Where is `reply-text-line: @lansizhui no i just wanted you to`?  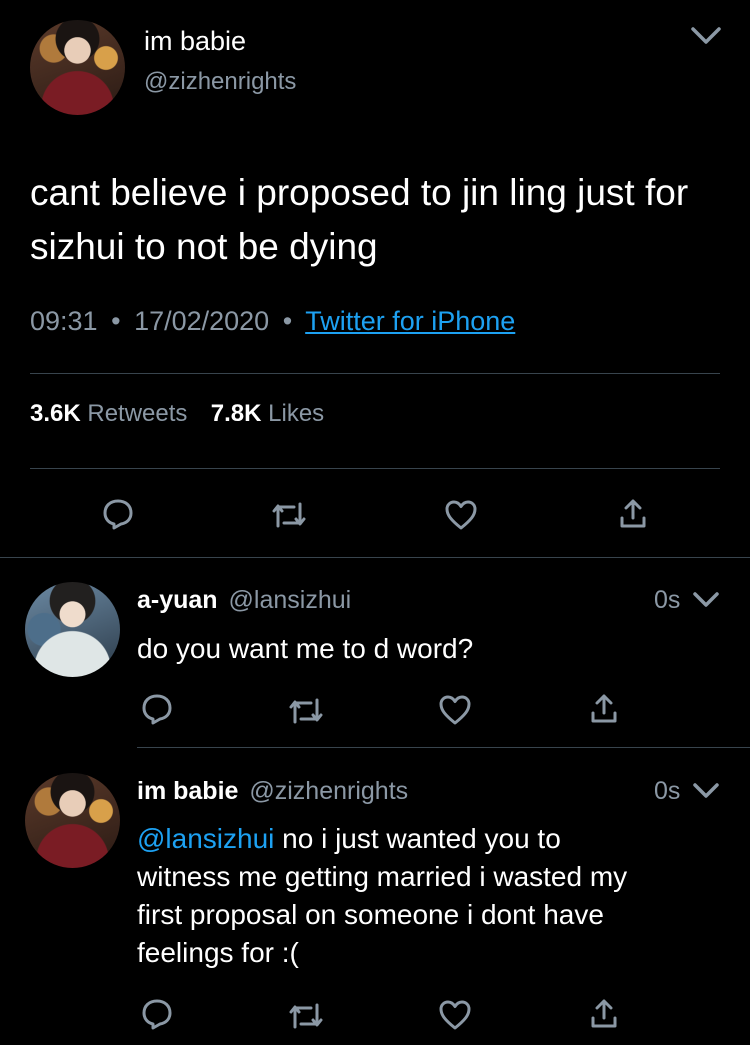
reply-text-line: @lansizhui no i just wanted you to is located at coordinates (437, 839).